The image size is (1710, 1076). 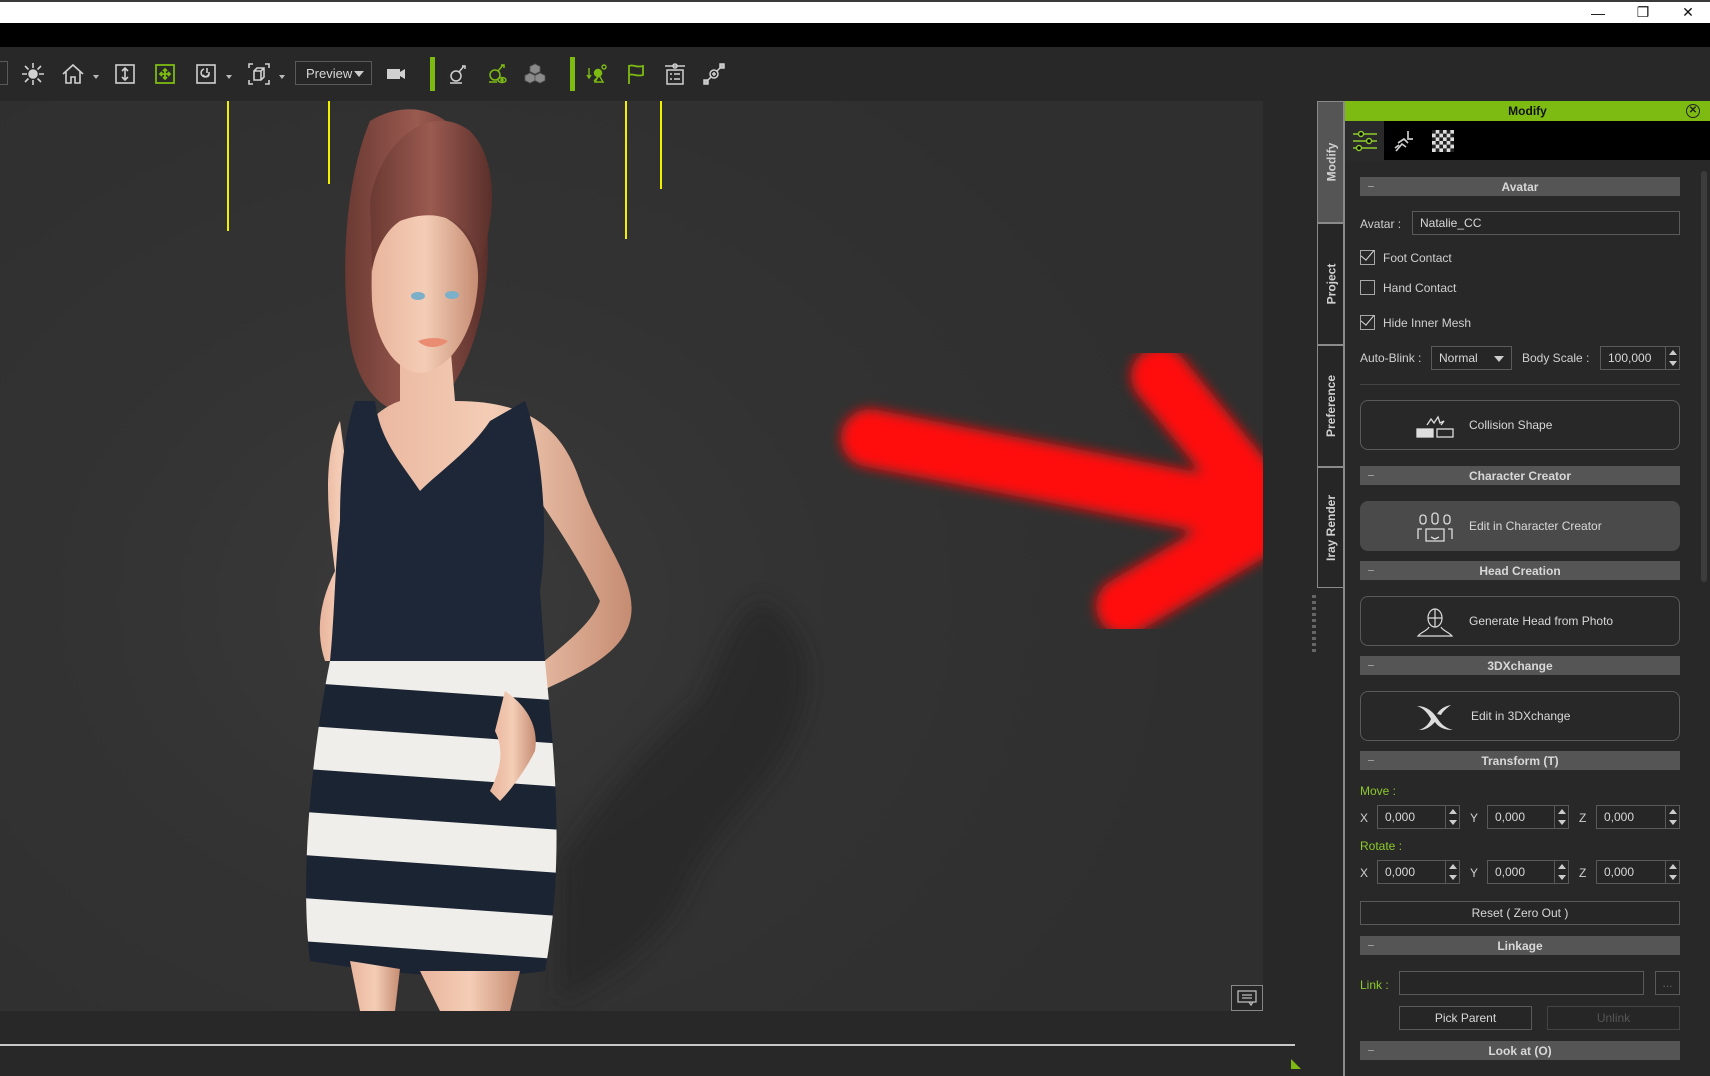 What do you see at coordinates (1367, 257) in the screenshot?
I see `foot-contact-checkbox` at bounding box center [1367, 257].